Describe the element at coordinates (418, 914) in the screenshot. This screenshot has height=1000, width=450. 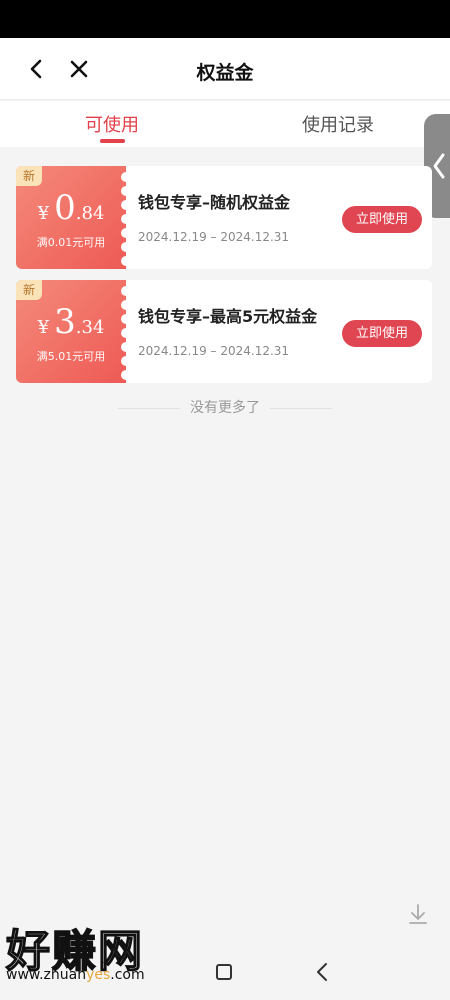
I see `download-icon` at that location.